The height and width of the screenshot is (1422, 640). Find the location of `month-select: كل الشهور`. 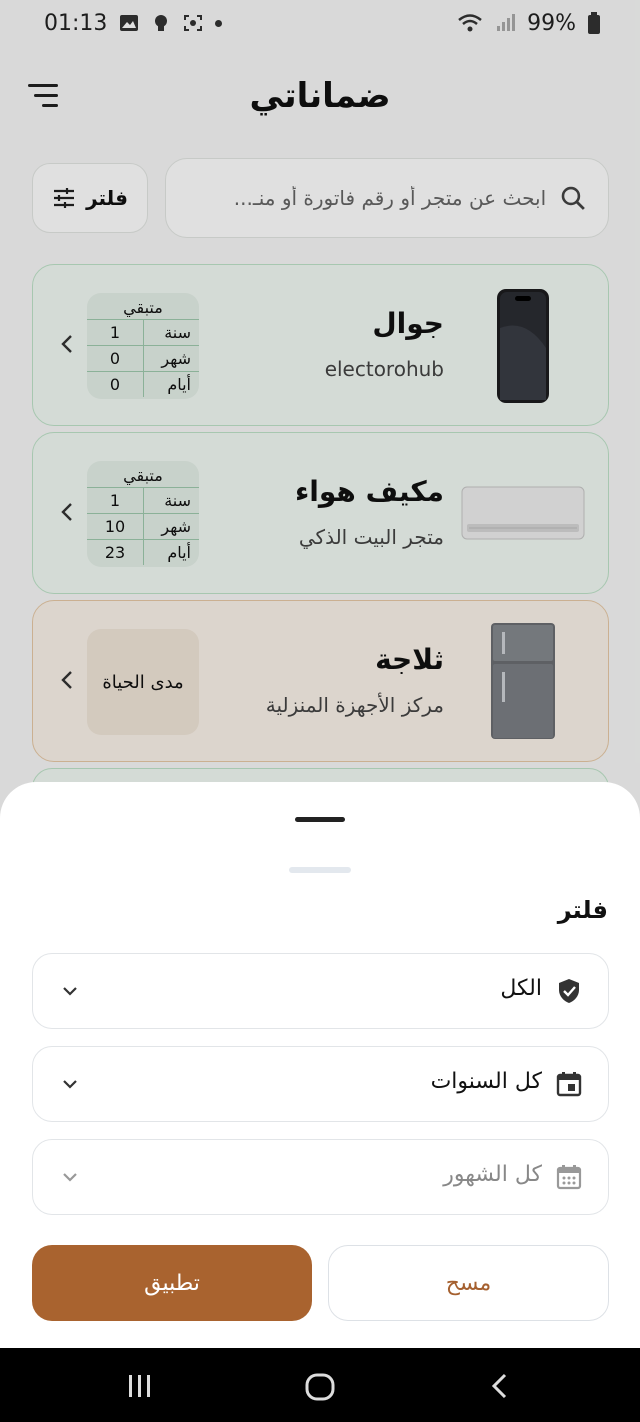

month-select: كل الشهور is located at coordinates (320, 1177).